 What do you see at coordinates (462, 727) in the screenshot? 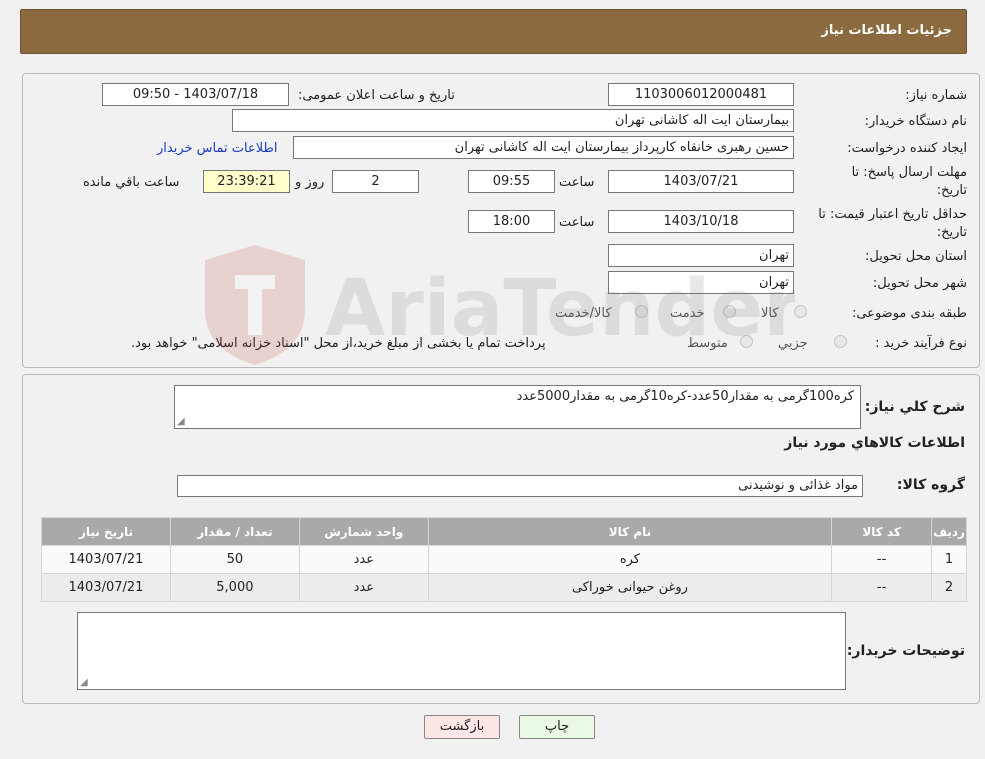
I see `back-button: بازگشت` at bounding box center [462, 727].